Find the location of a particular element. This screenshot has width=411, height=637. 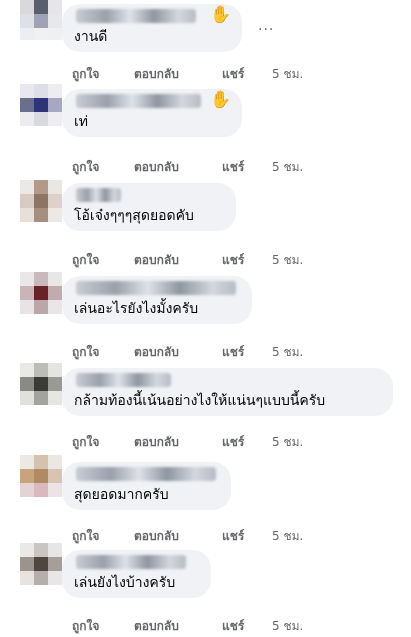

comment-bubble: ✋ งานดี is located at coordinates (152, 28).